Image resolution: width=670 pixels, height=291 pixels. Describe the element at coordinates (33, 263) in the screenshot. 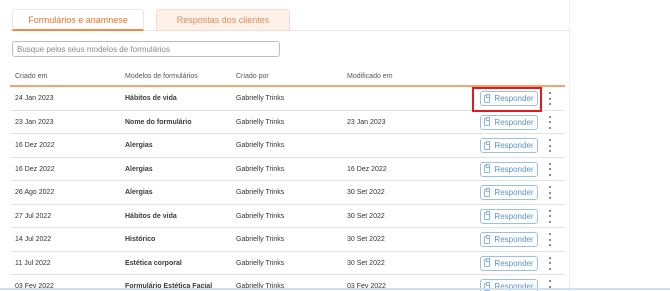

I see `cell-created: 11 Jul 2022` at that location.